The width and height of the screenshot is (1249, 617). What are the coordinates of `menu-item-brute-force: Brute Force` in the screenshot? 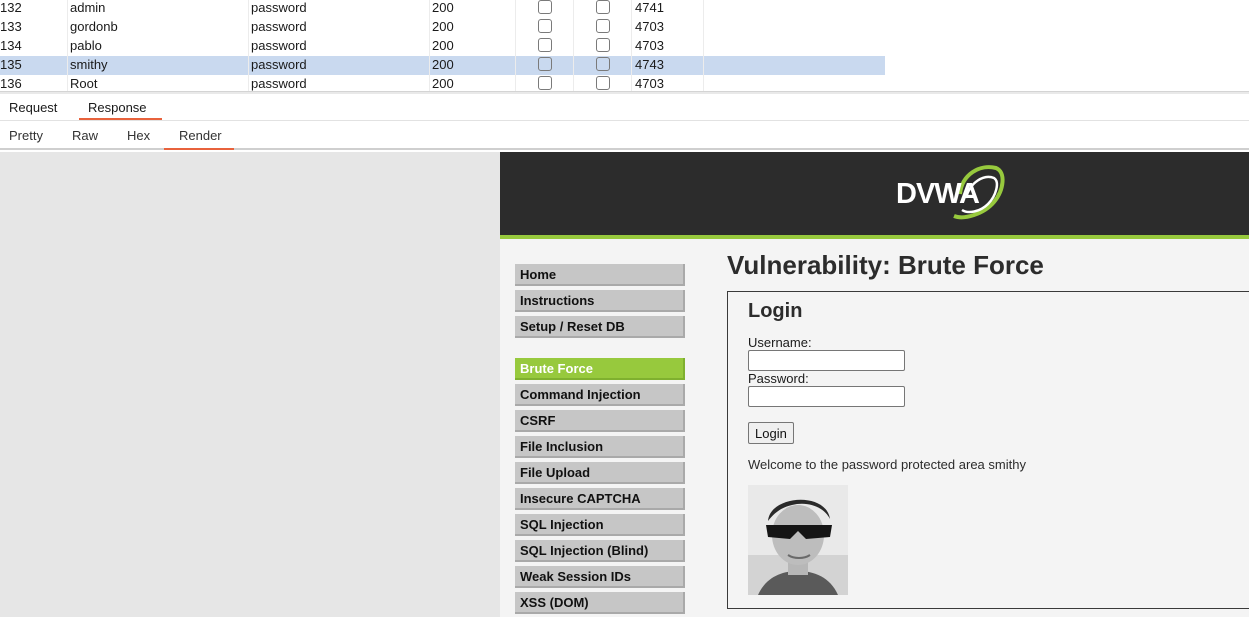 It's located at (600, 369).